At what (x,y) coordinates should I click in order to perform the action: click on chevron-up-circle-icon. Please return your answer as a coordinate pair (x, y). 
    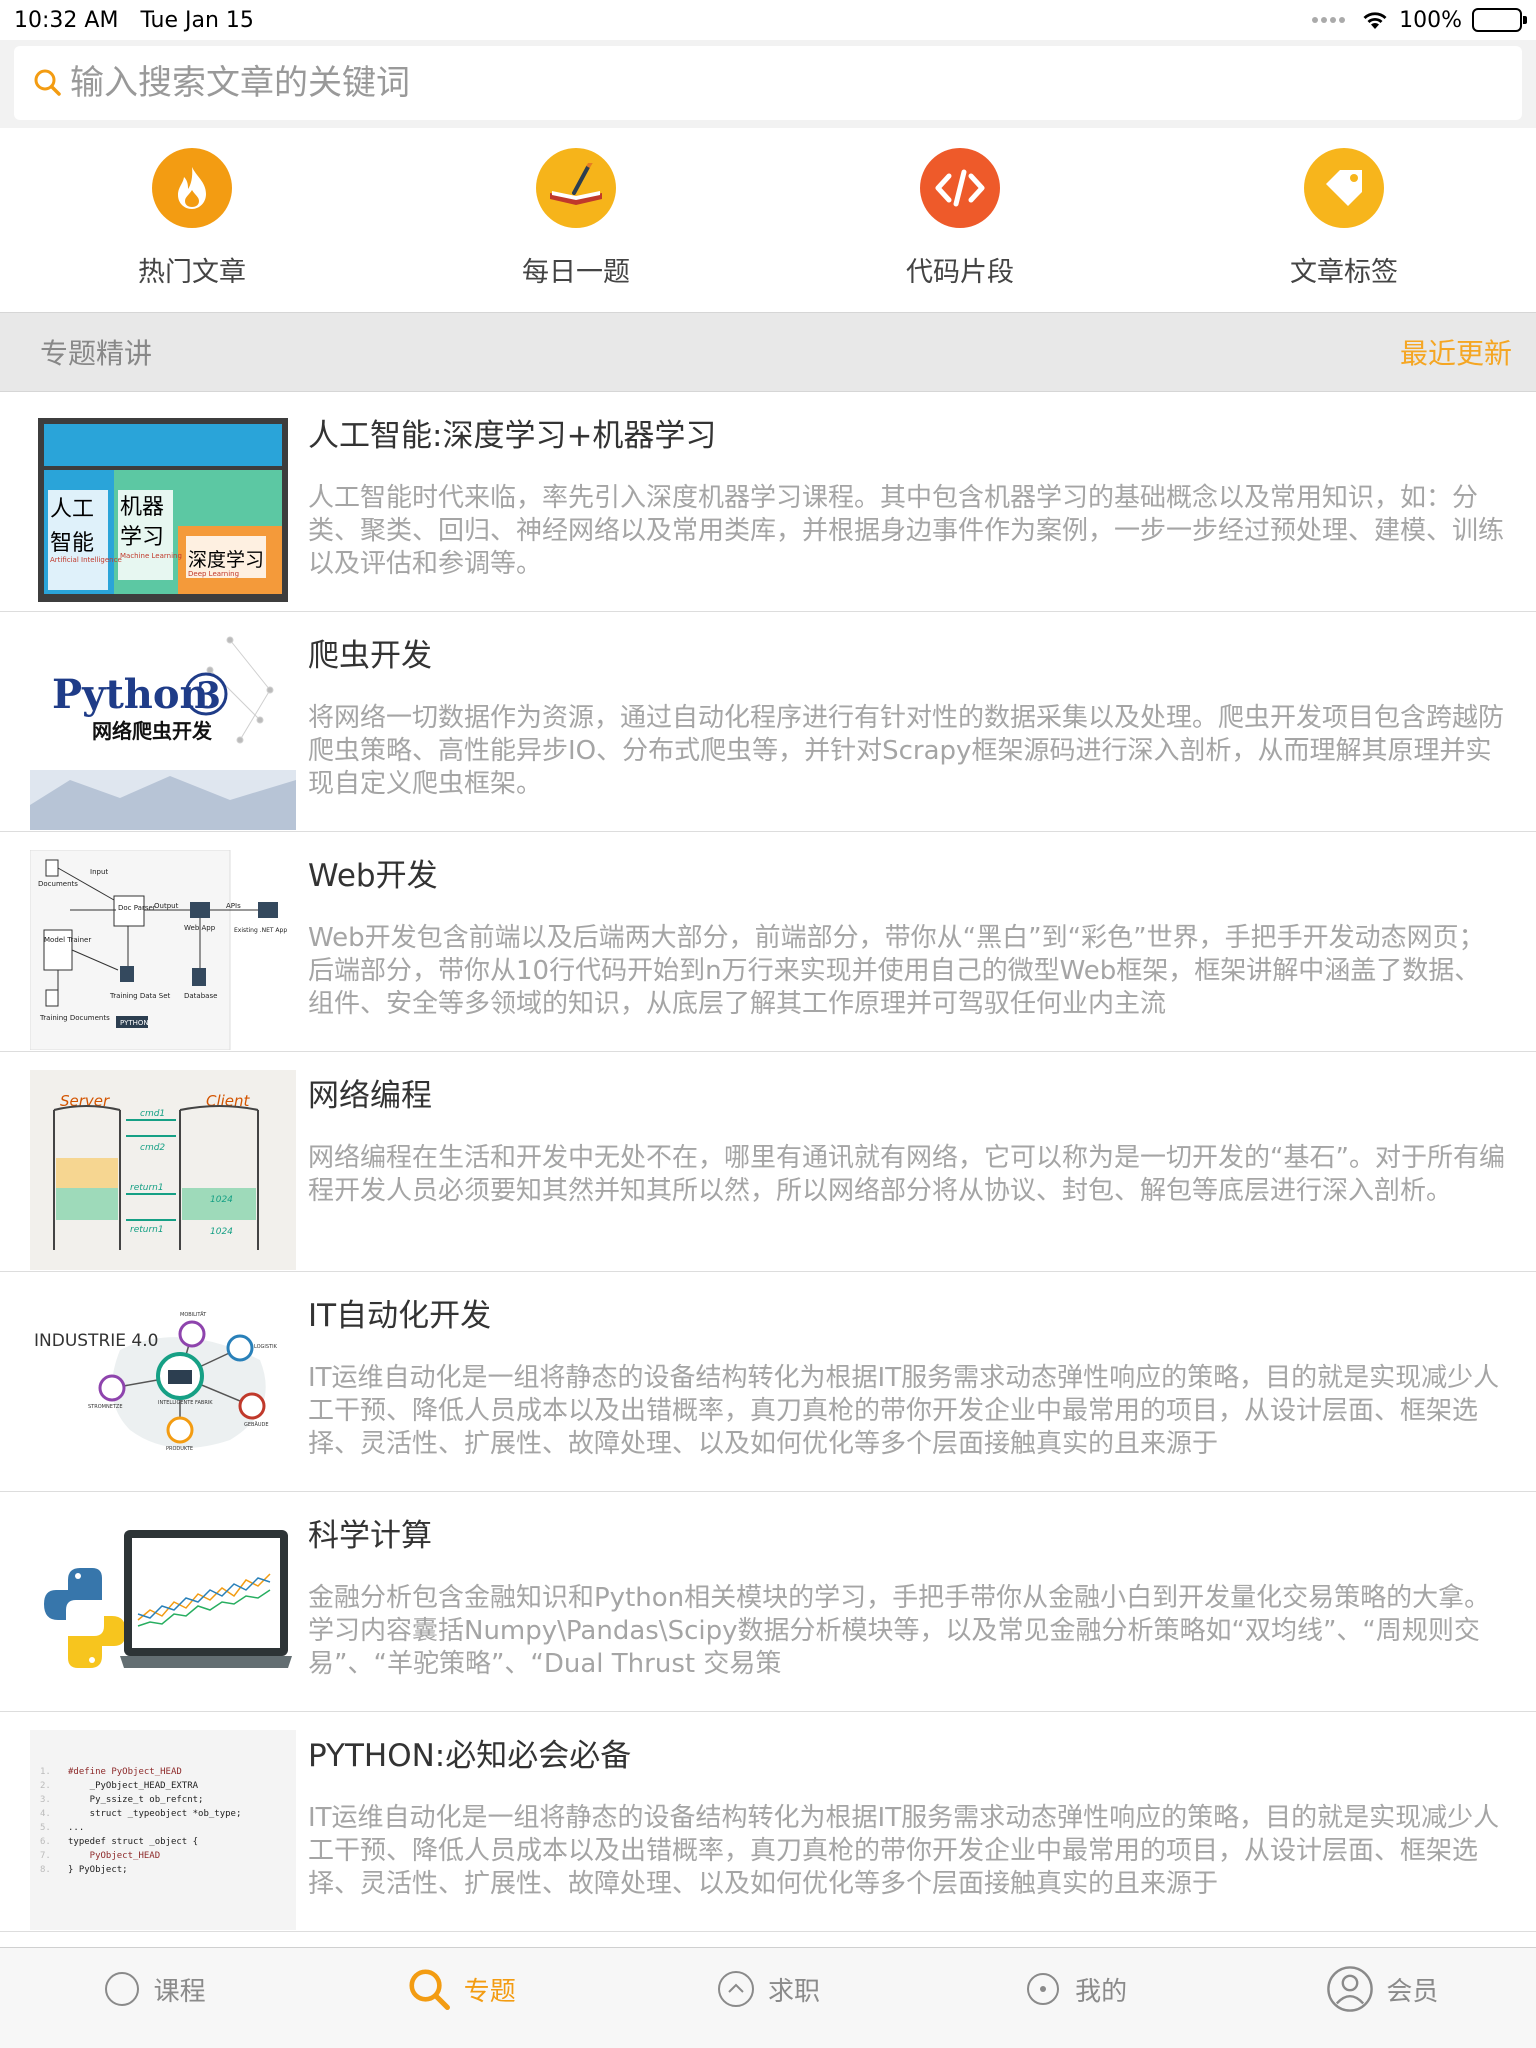
    Looking at the image, I should click on (735, 1989).